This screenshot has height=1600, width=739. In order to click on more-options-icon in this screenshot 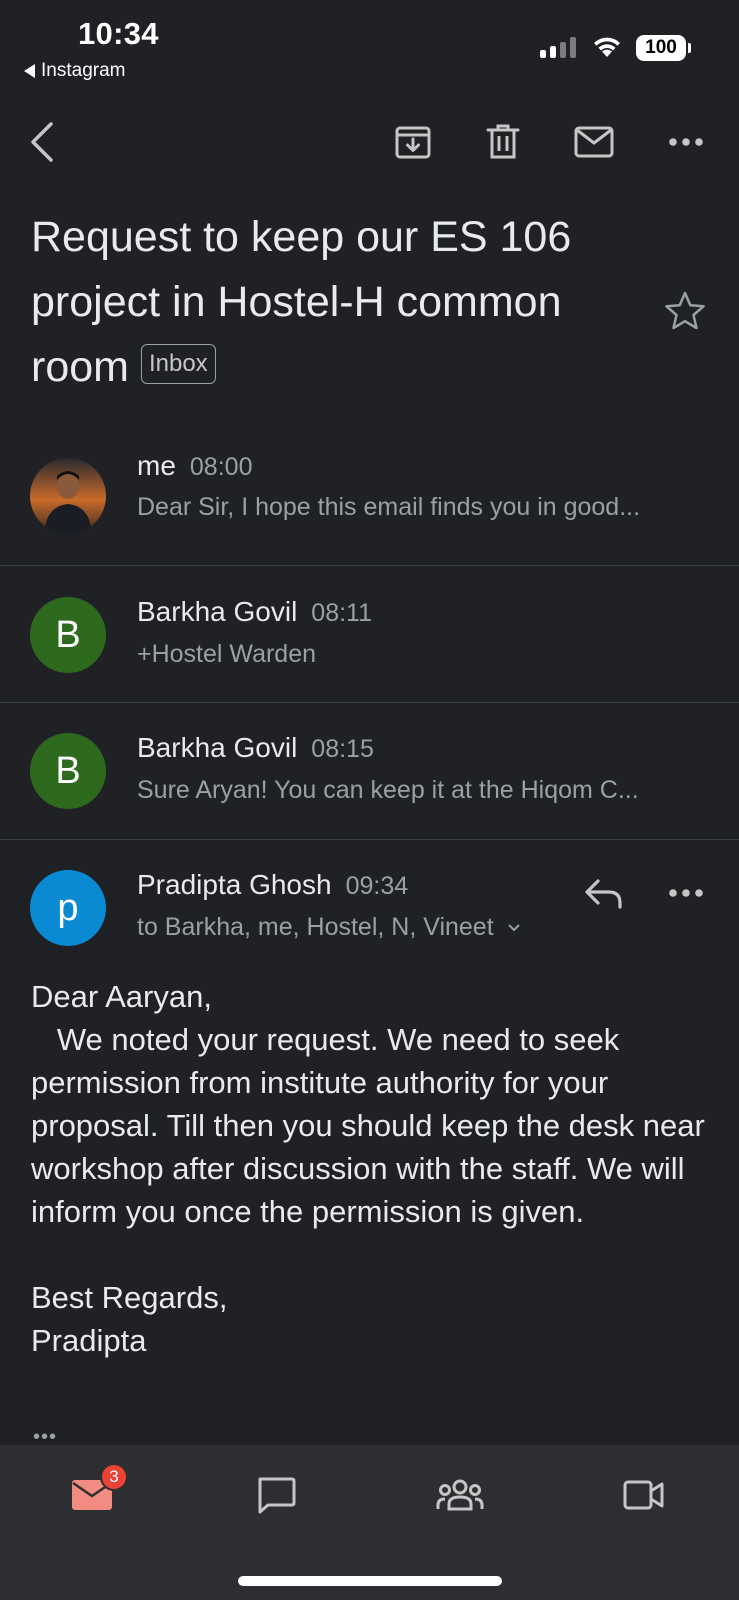, I will do `click(686, 142)`.